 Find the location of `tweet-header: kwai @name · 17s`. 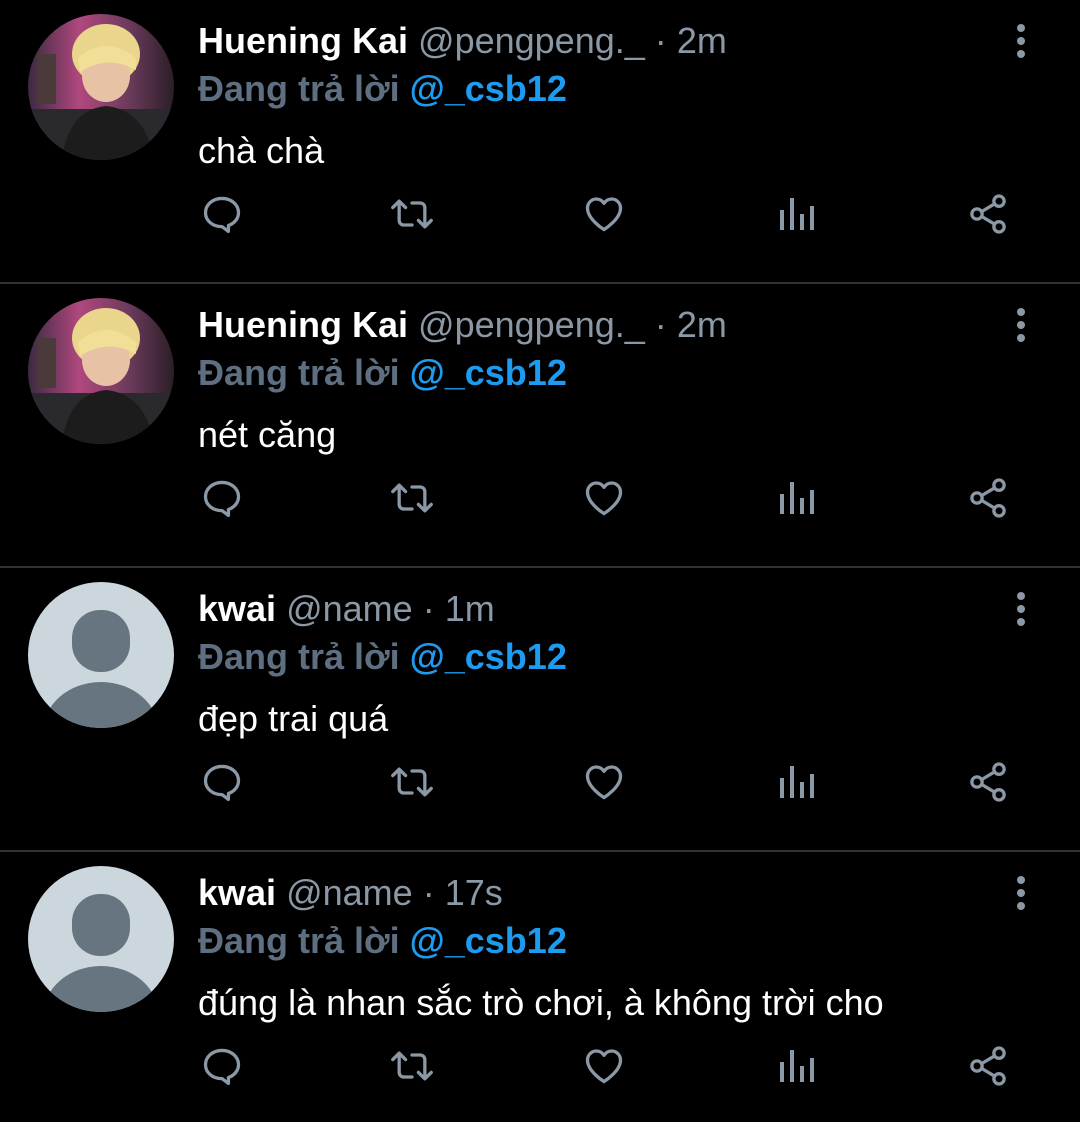

tweet-header: kwai @name · 17s is located at coordinates (350, 893).